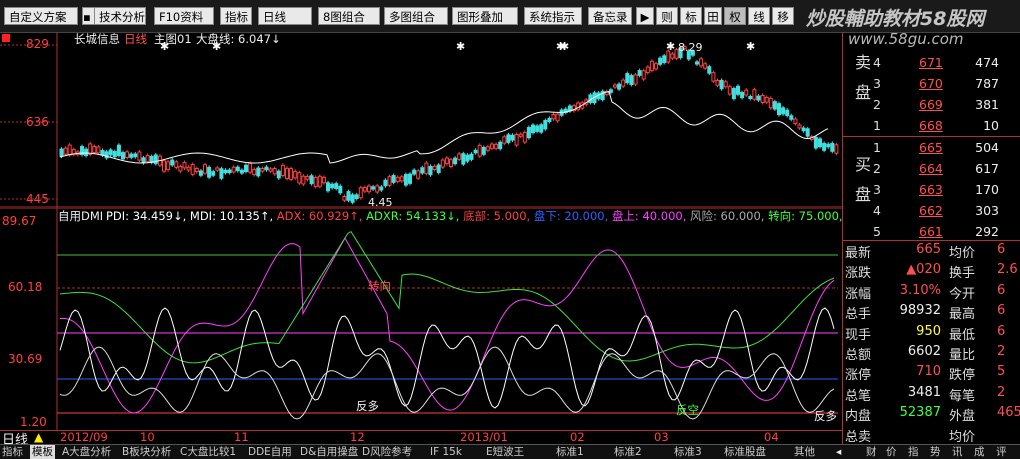  What do you see at coordinates (931, 211) in the screenshot?
I see `buy-row-4: 4 662 303` at bounding box center [931, 211].